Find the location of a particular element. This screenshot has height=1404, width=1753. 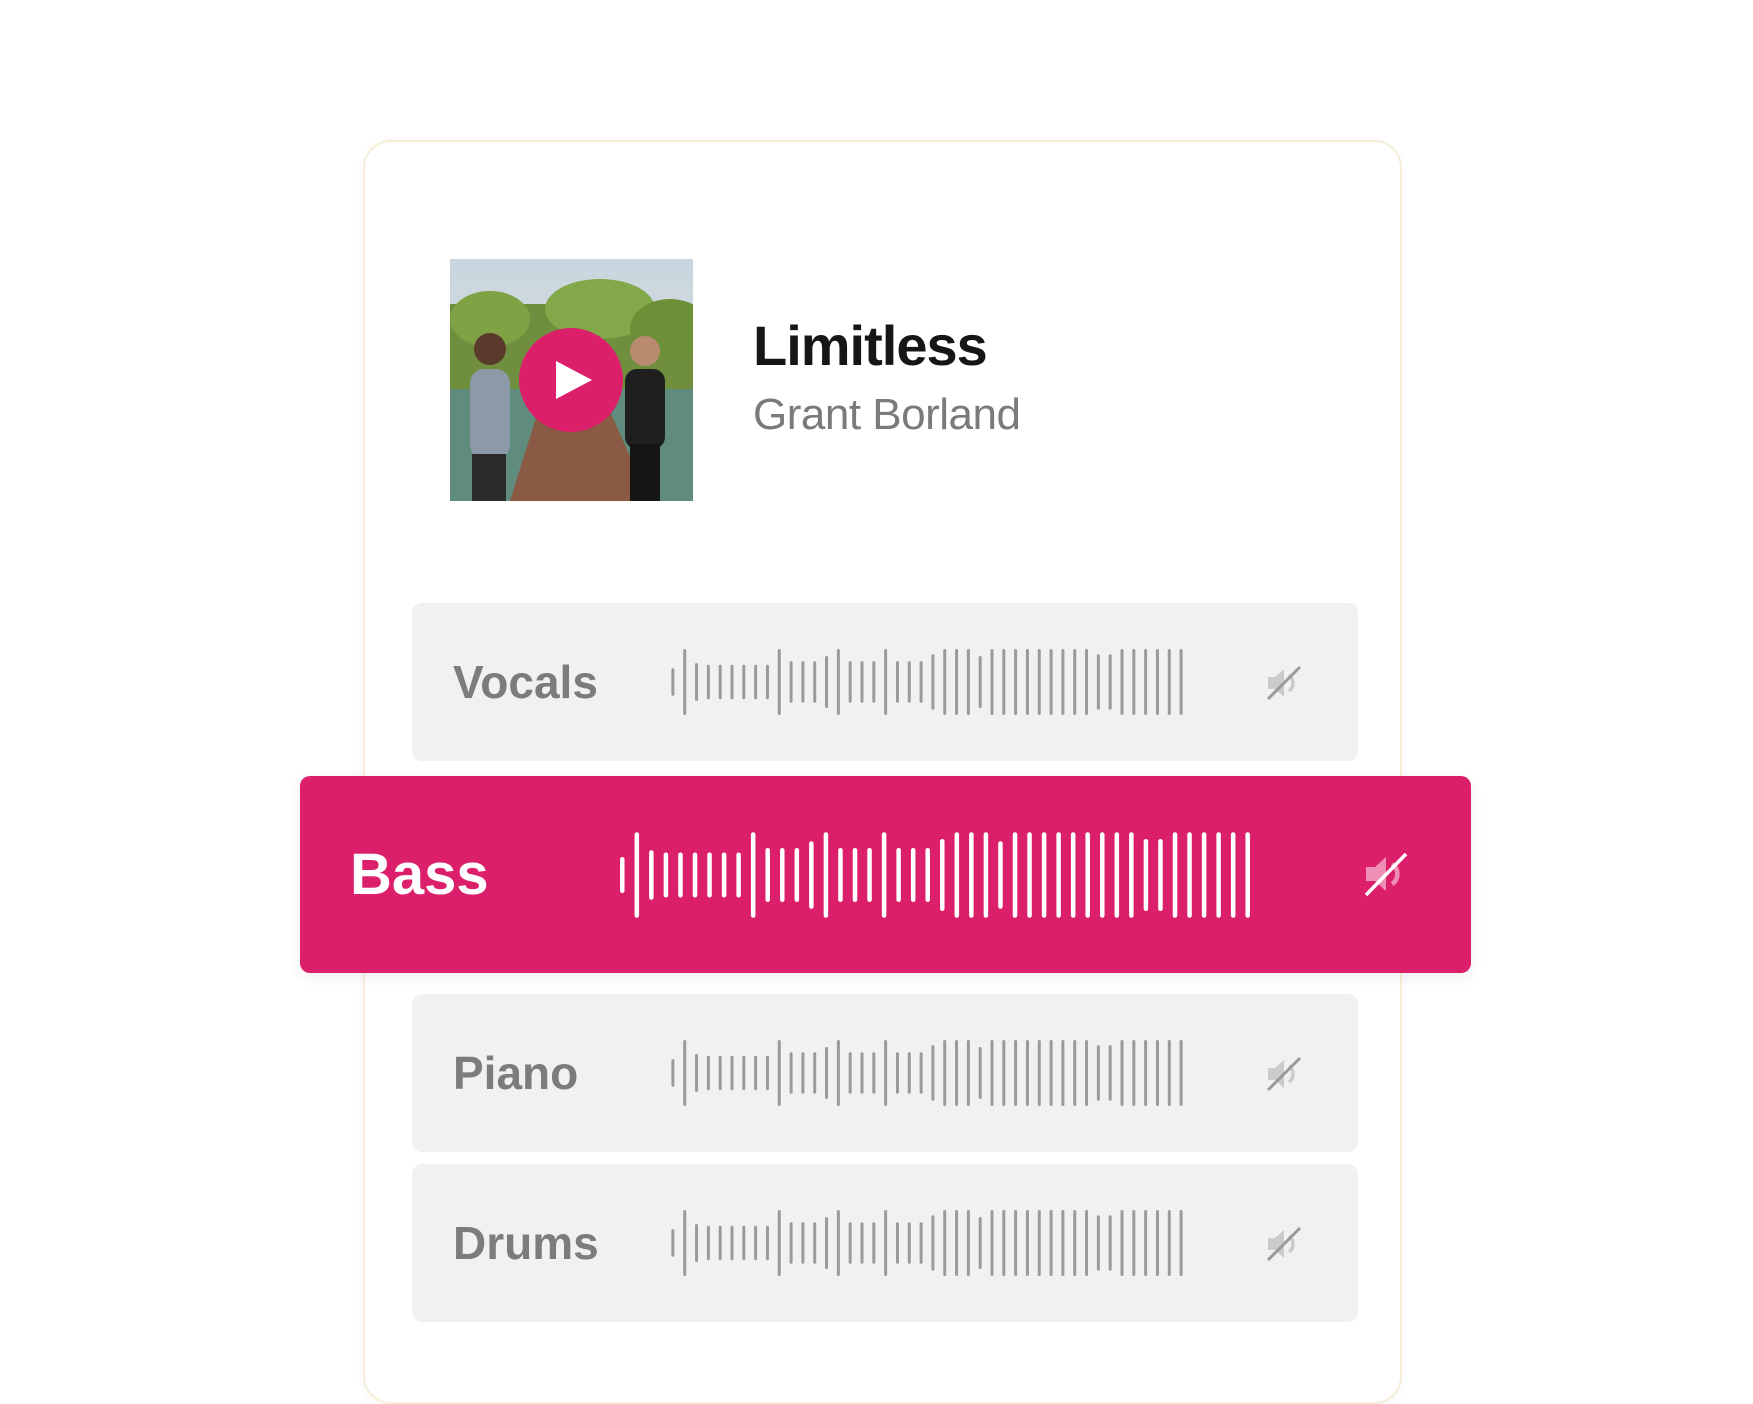

track-bass: Bass is located at coordinates (885, 874).